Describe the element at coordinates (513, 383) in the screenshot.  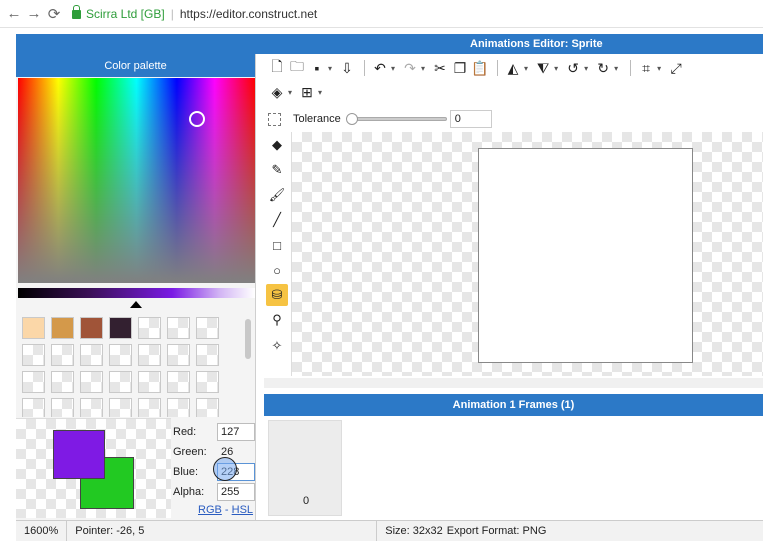
I see `canvas-horizontal-scrollbar` at that location.